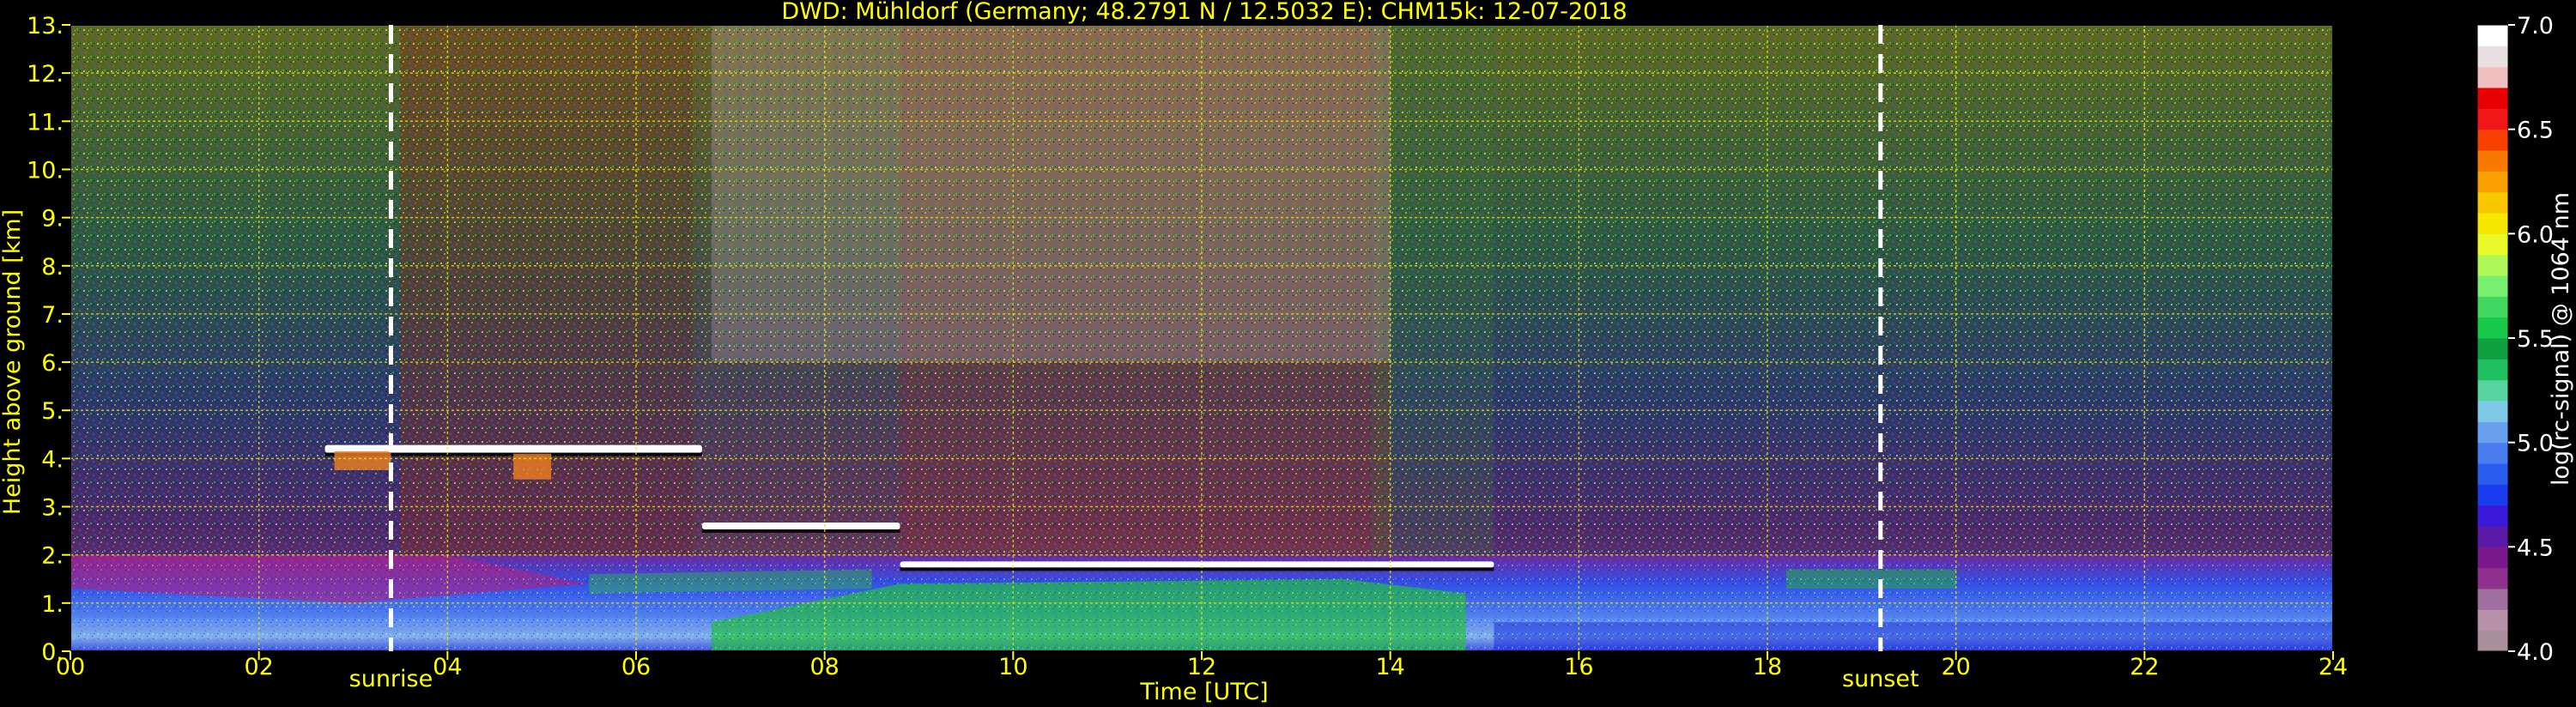 The image size is (2576, 707). I want to click on cloud-layer-2-6km, so click(800, 528).